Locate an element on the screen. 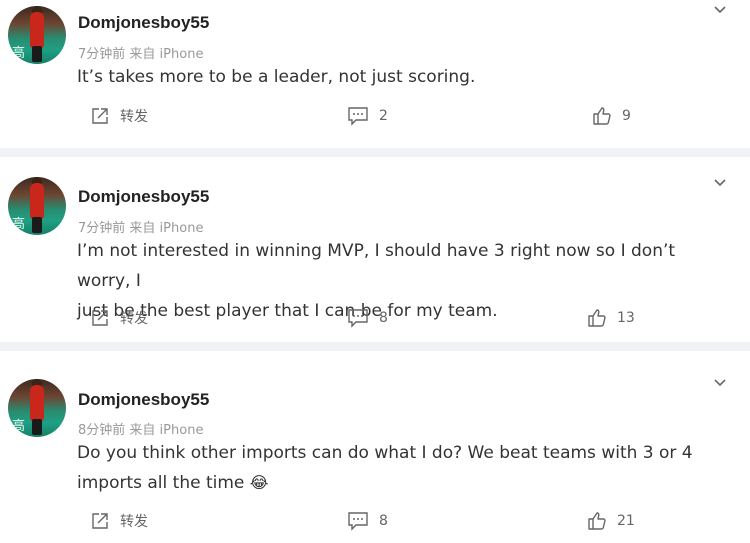  like-count: 13 is located at coordinates (626, 318).